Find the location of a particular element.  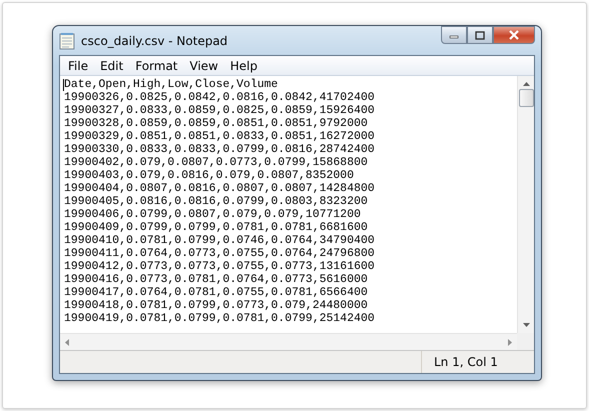

scroll-down-icon is located at coordinates (526, 325).